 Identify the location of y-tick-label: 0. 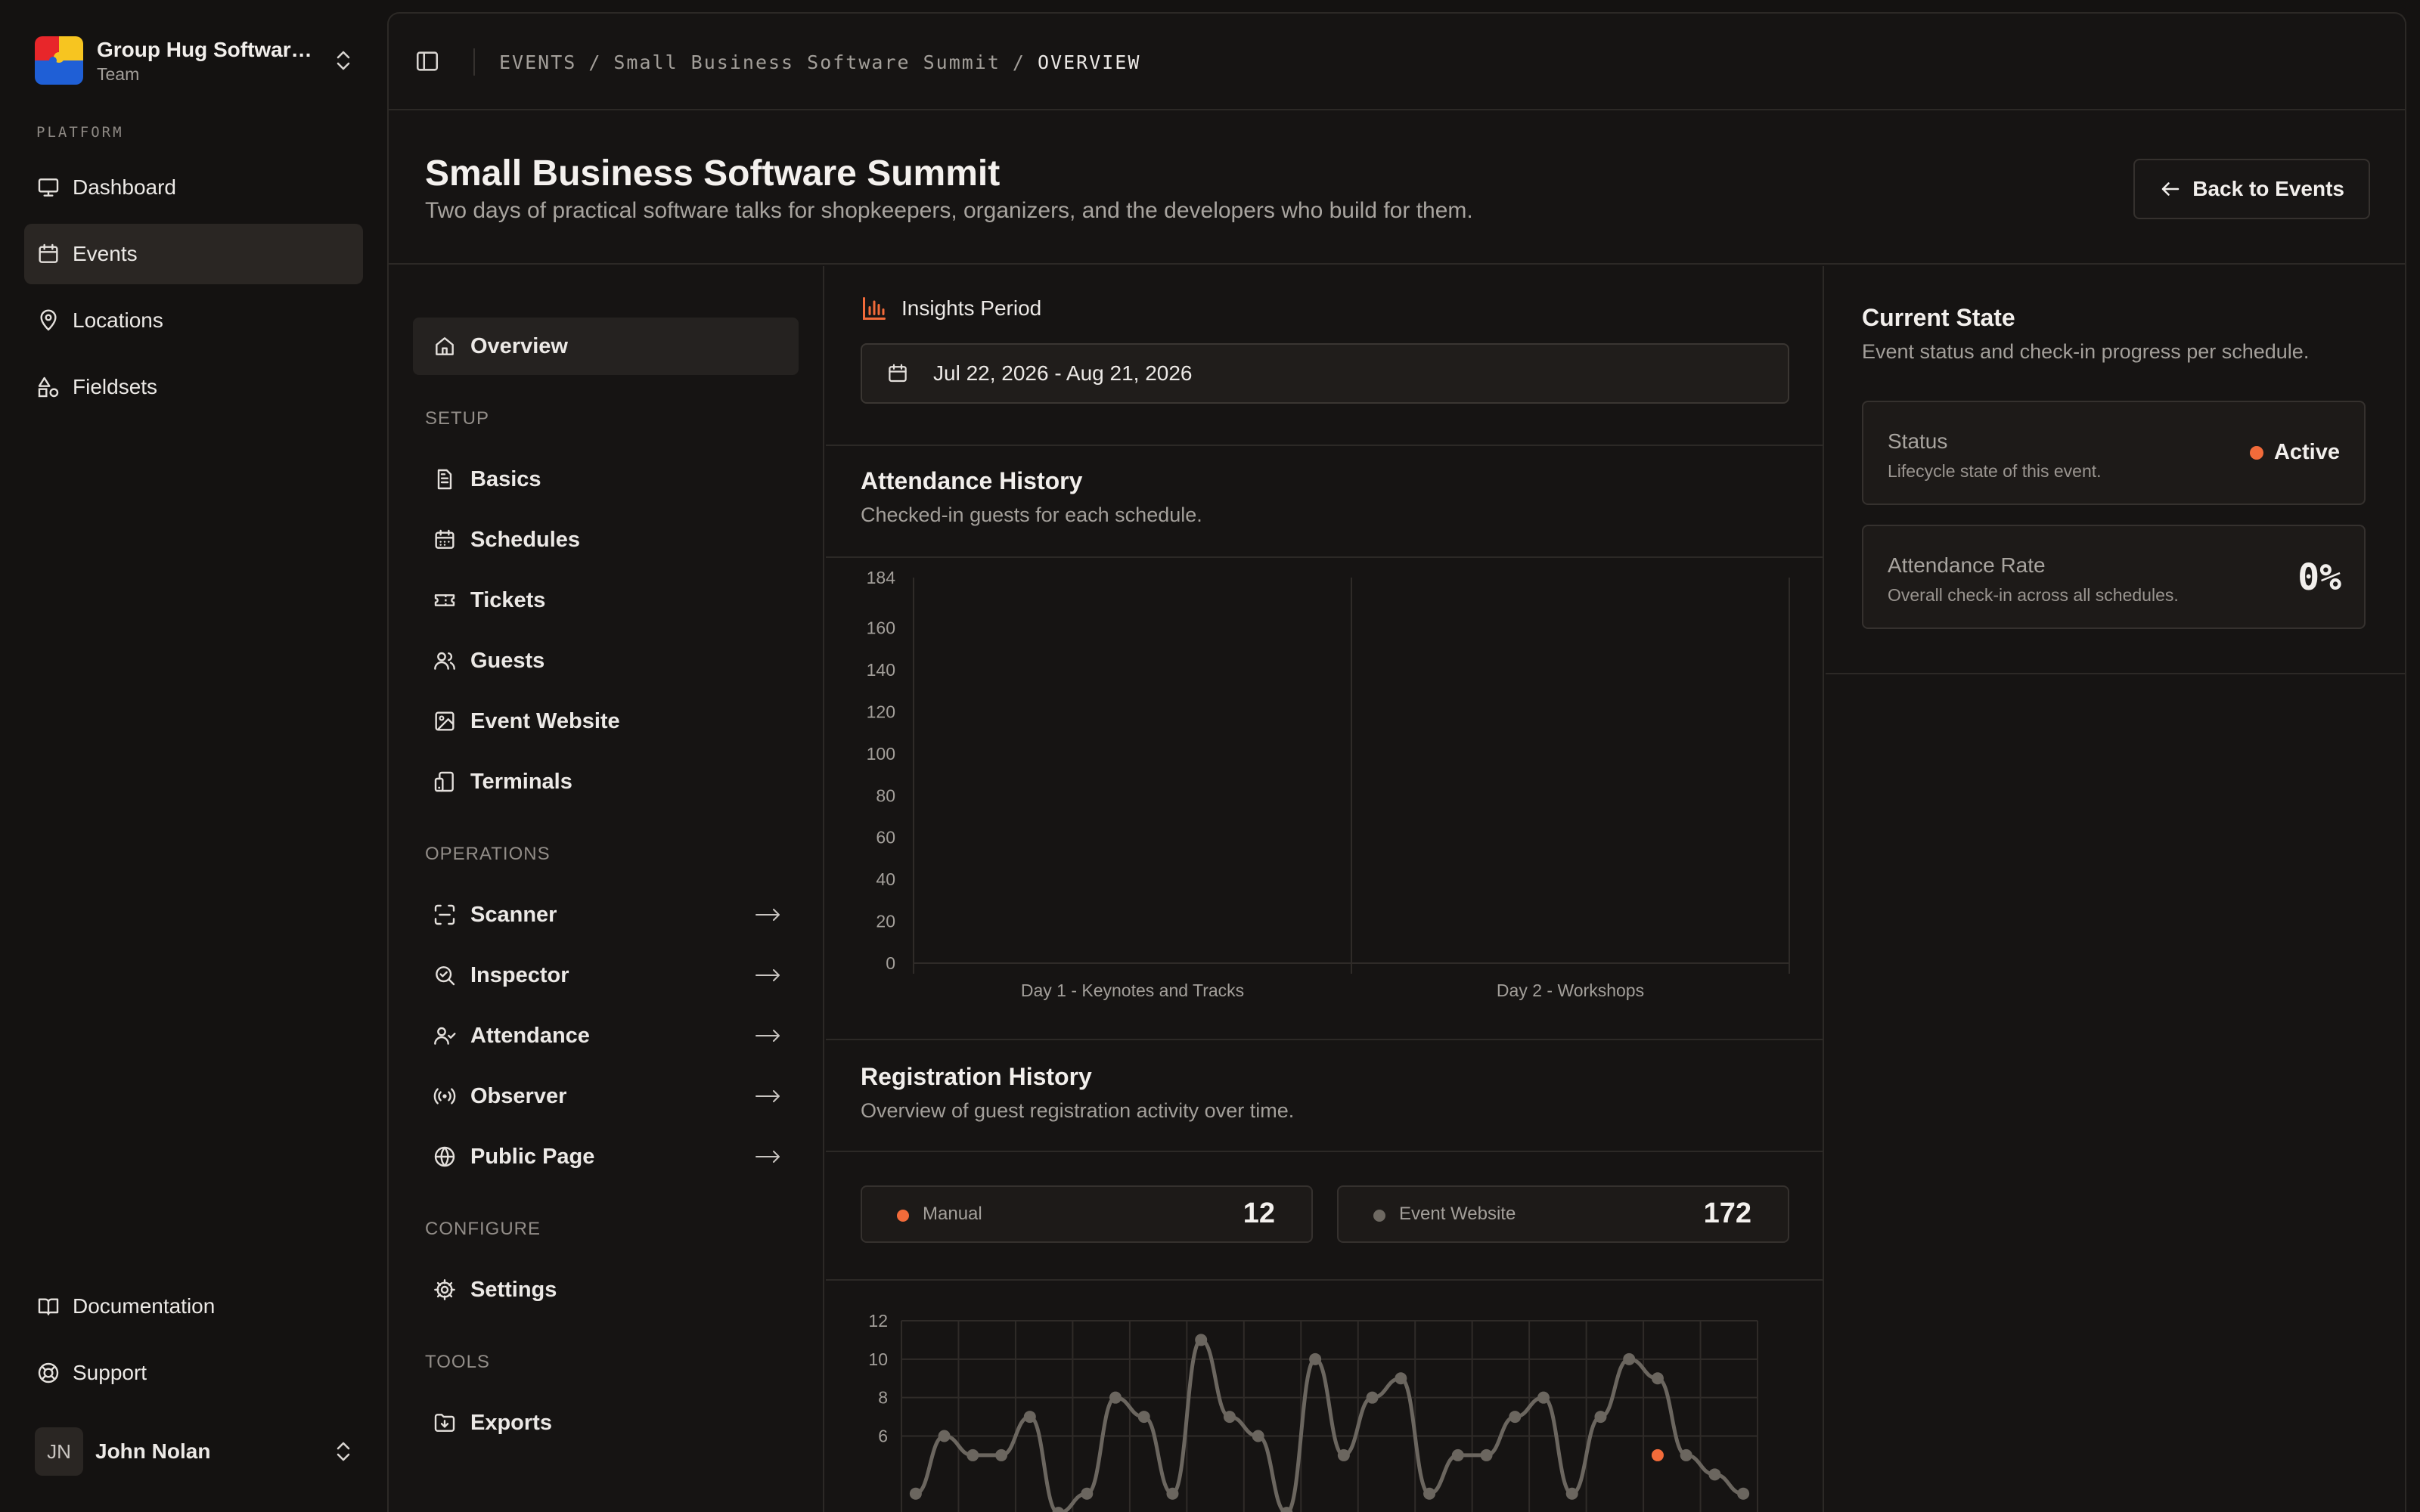
(890, 963).